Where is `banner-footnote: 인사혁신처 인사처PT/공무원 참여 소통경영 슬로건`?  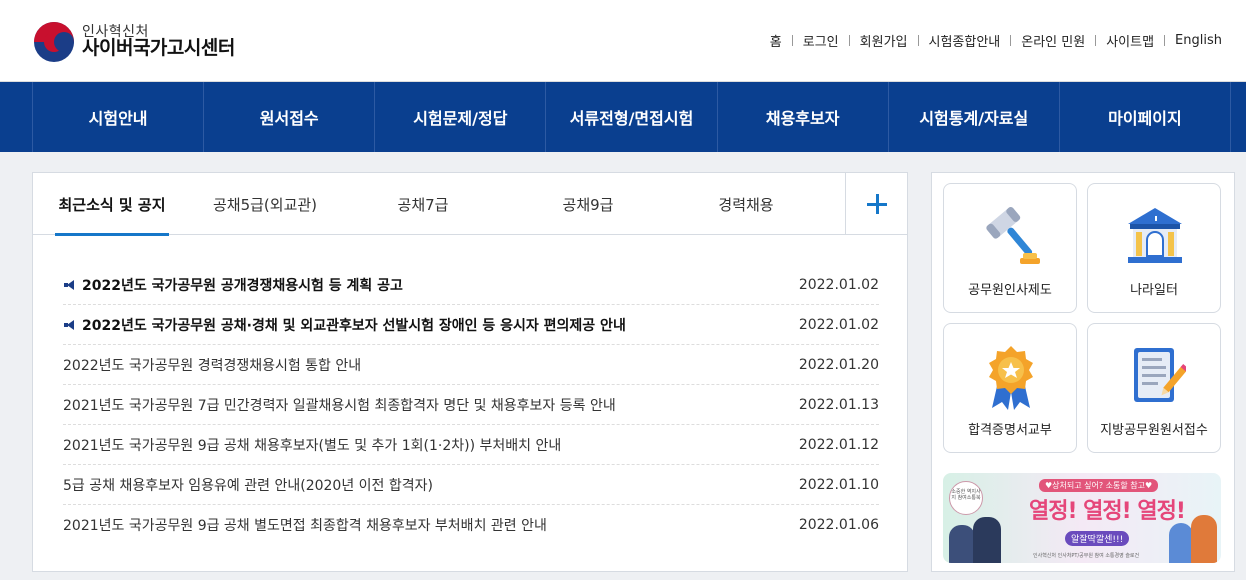 banner-footnote: 인사혁신처 인사처PT/공무원 참여 소통경영 슬로건 is located at coordinates (1086, 556).